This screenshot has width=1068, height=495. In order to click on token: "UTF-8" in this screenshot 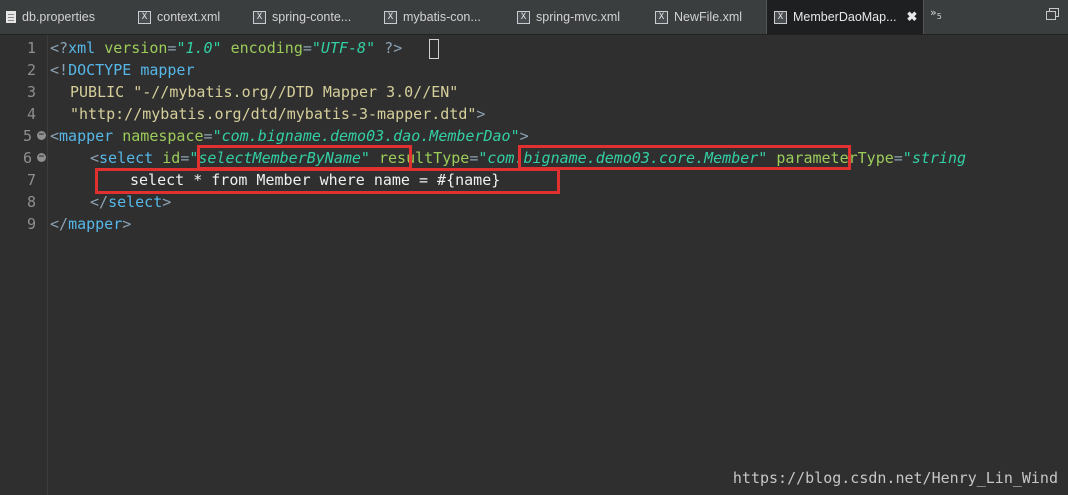, I will do `click(343, 48)`.